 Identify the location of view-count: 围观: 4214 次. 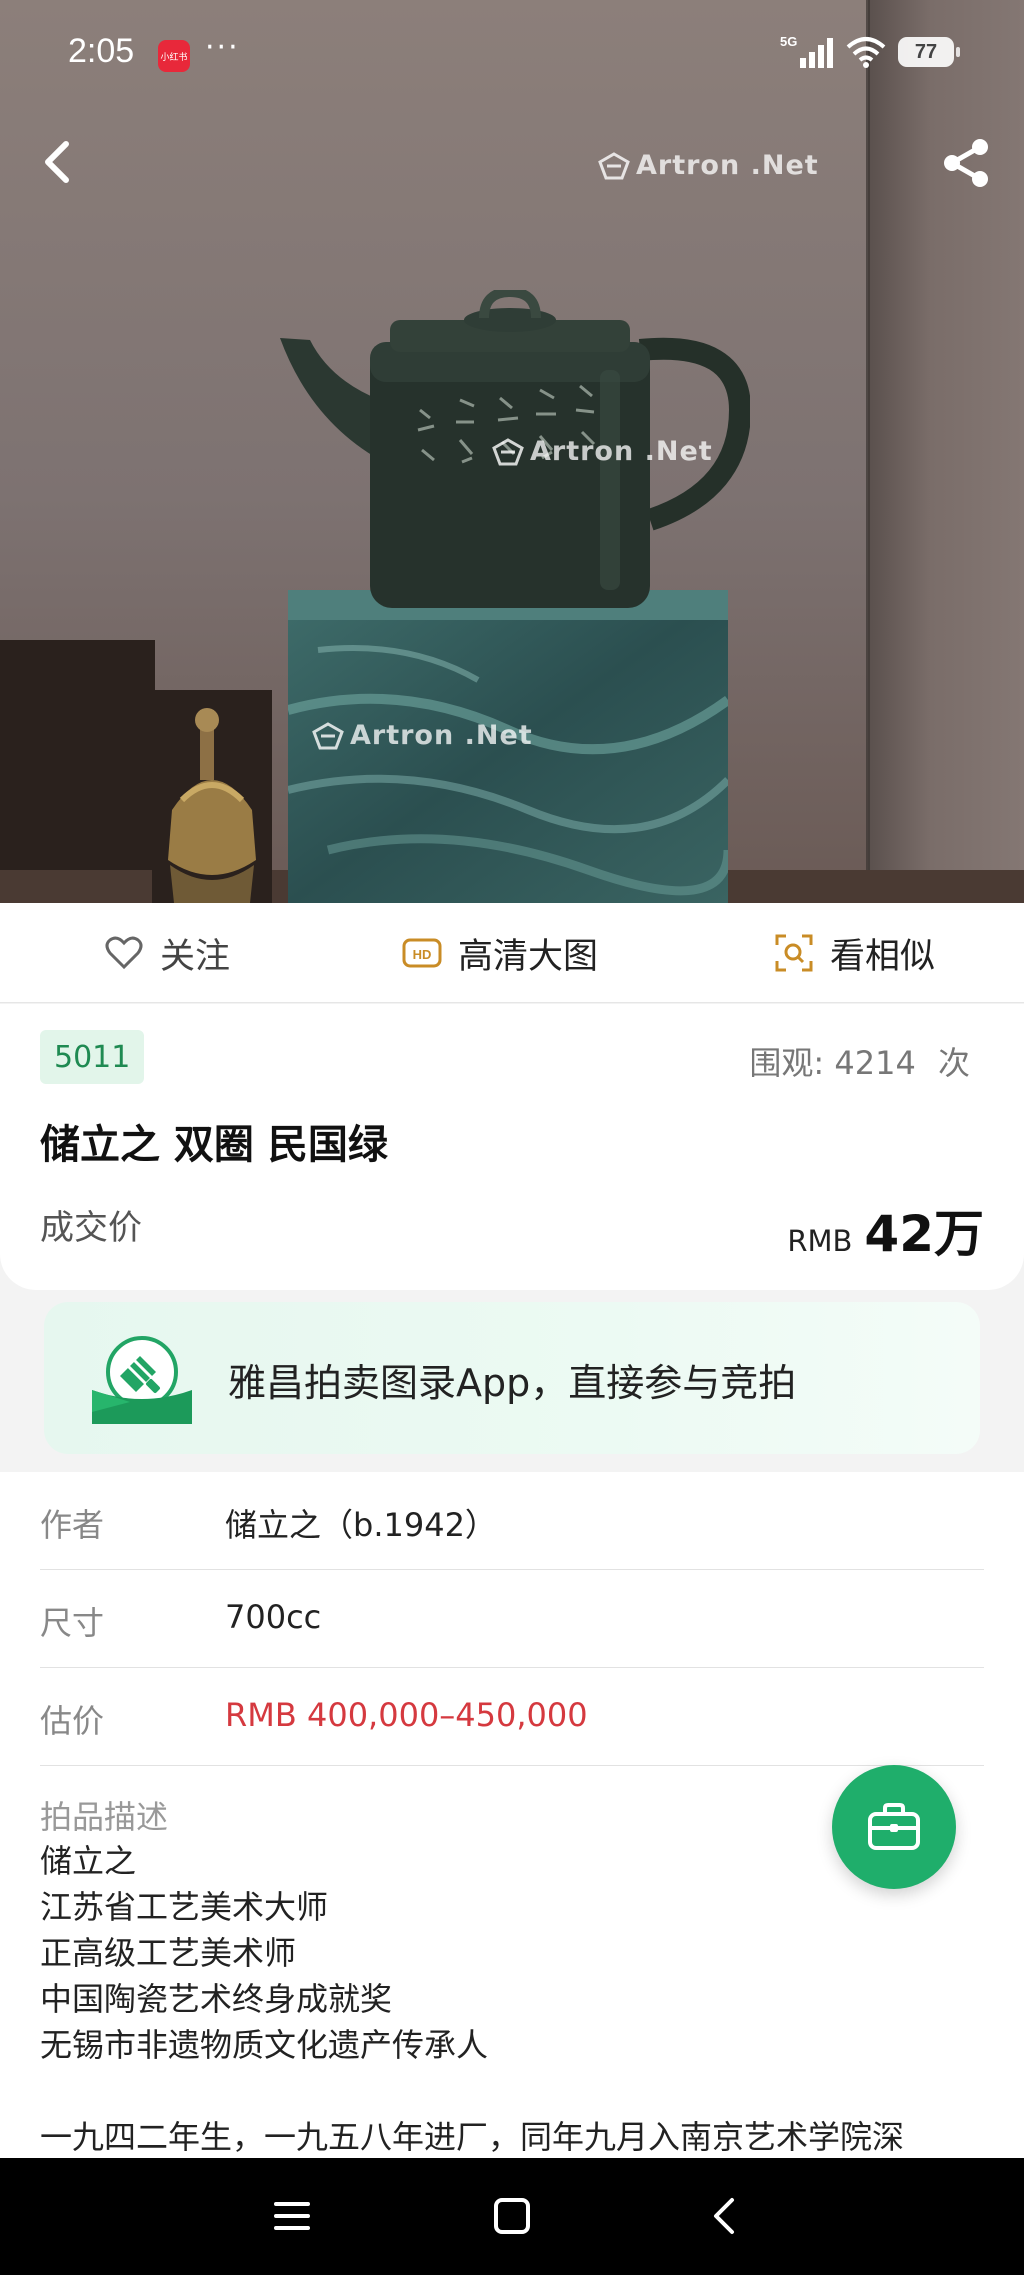
(859, 1061).